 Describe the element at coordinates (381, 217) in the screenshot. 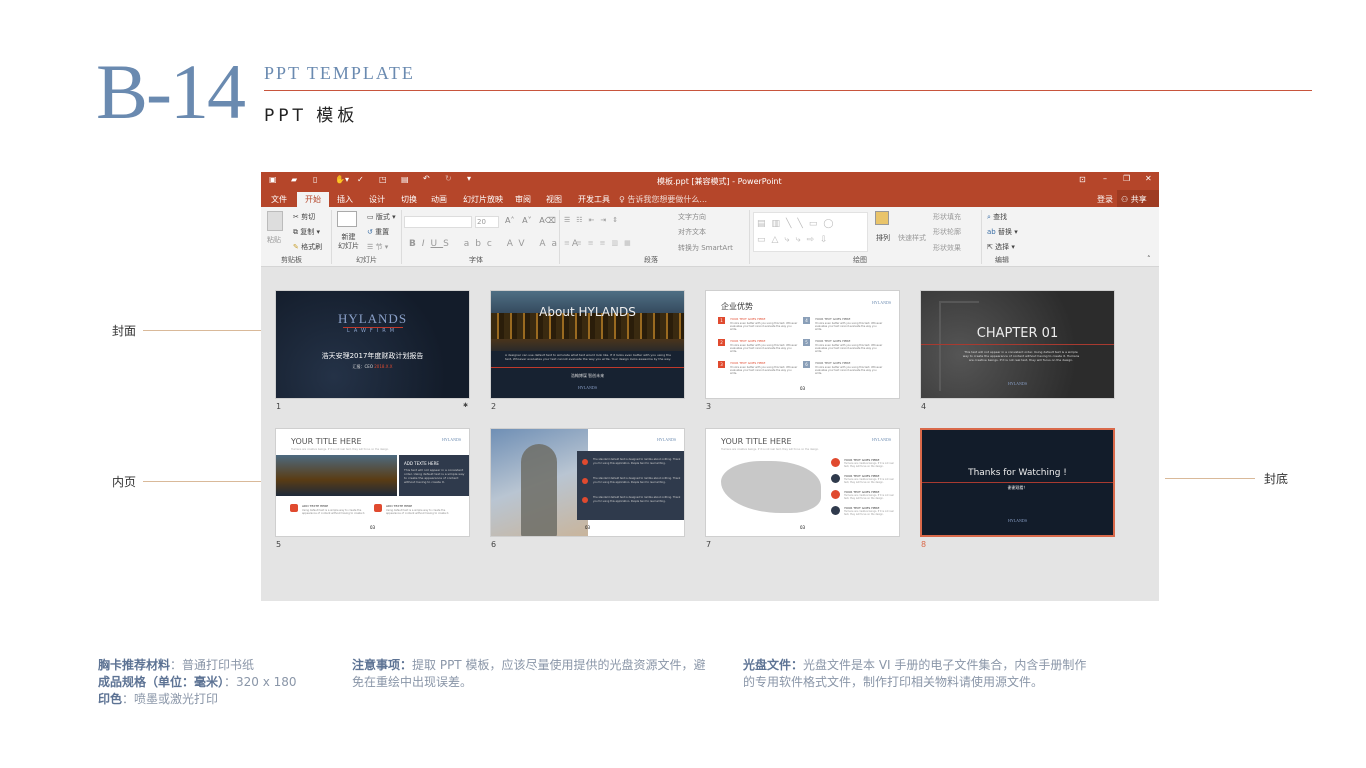

I see `layout-button: ▭ 版式 ▾` at that location.